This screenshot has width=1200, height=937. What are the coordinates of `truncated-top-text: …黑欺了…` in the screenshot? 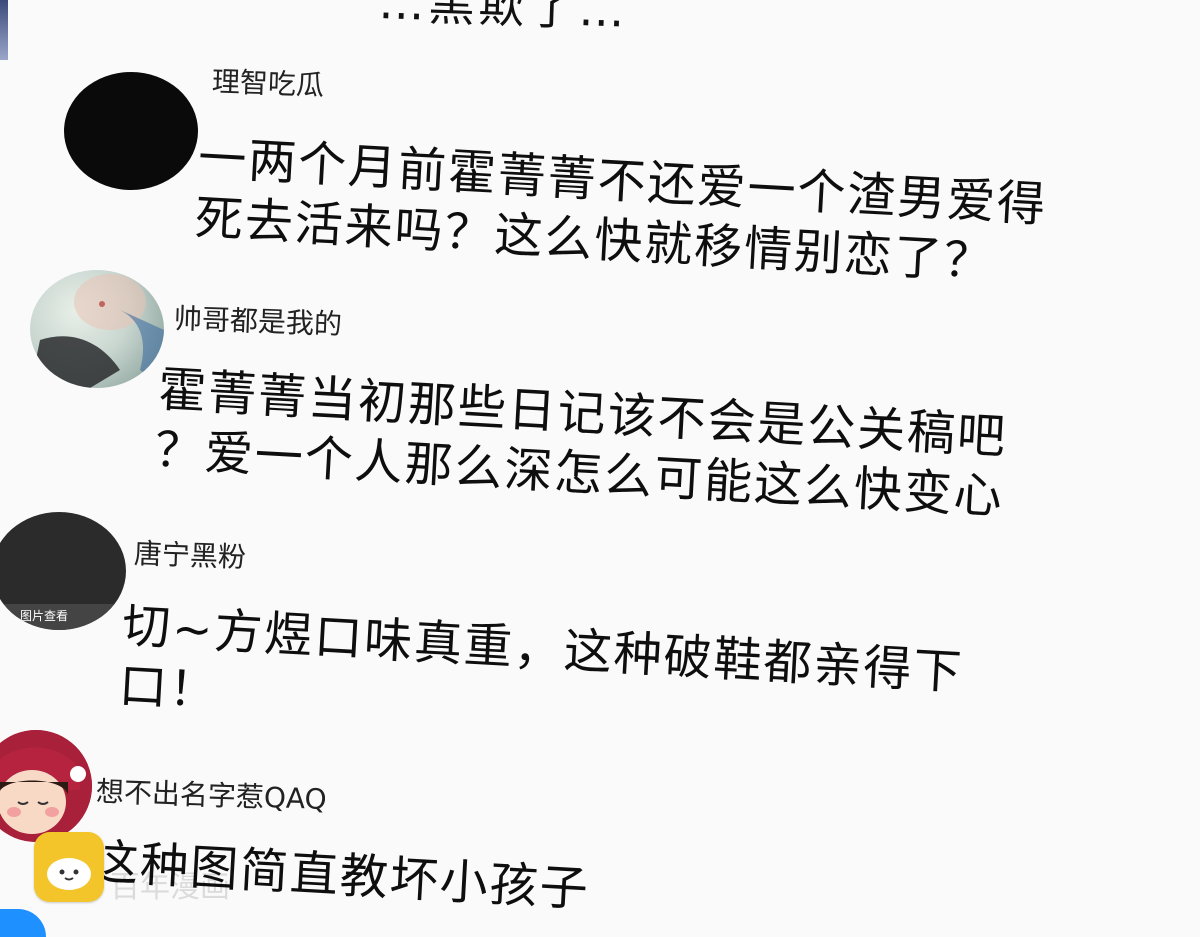 It's located at (503, 19).